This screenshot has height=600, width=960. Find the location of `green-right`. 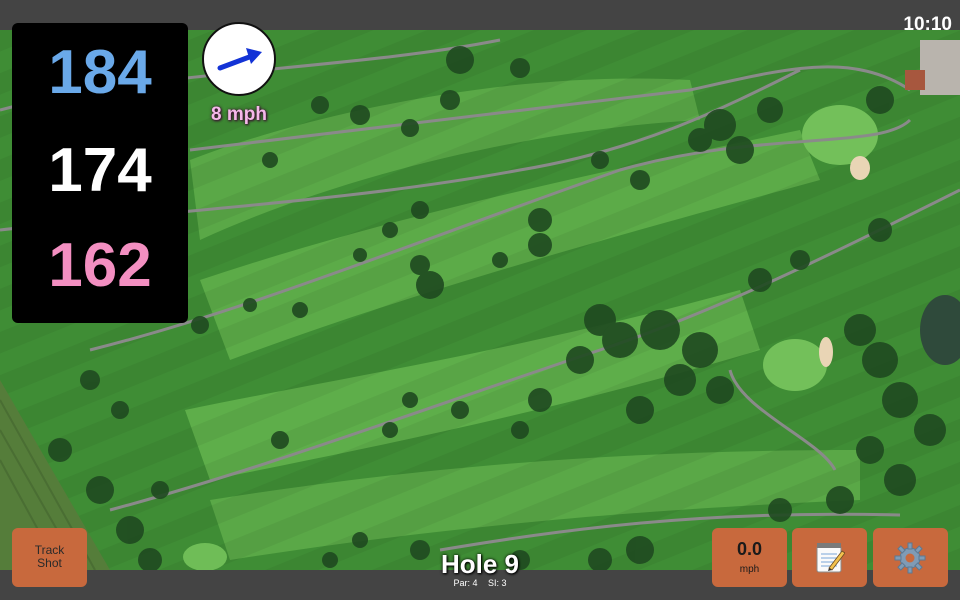

green-right is located at coordinates (795, 365).